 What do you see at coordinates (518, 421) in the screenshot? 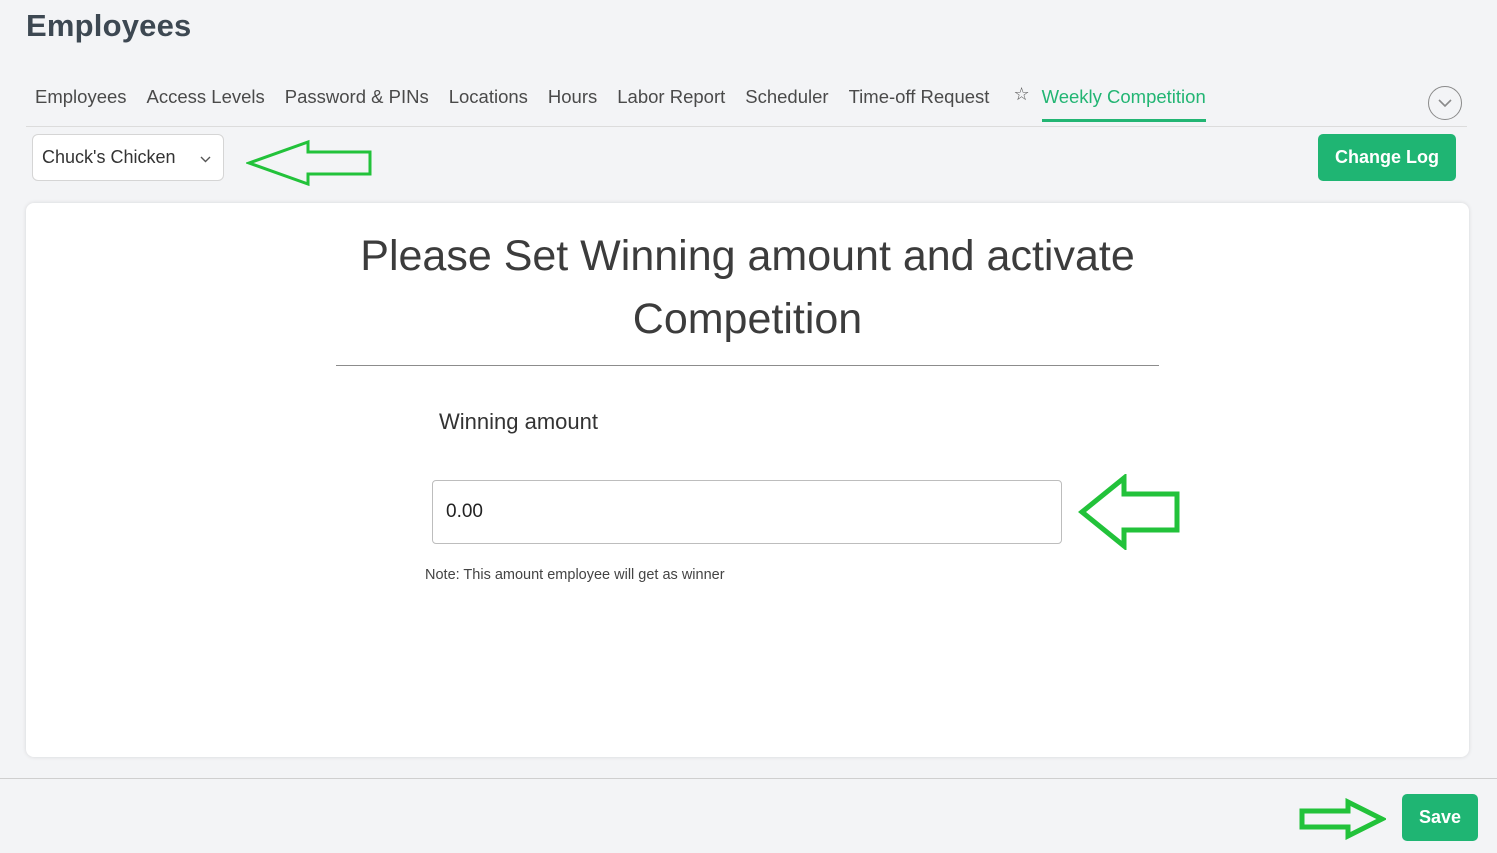
I see `winning-amount-label: Winning amount` at bounding box center [518, 421].